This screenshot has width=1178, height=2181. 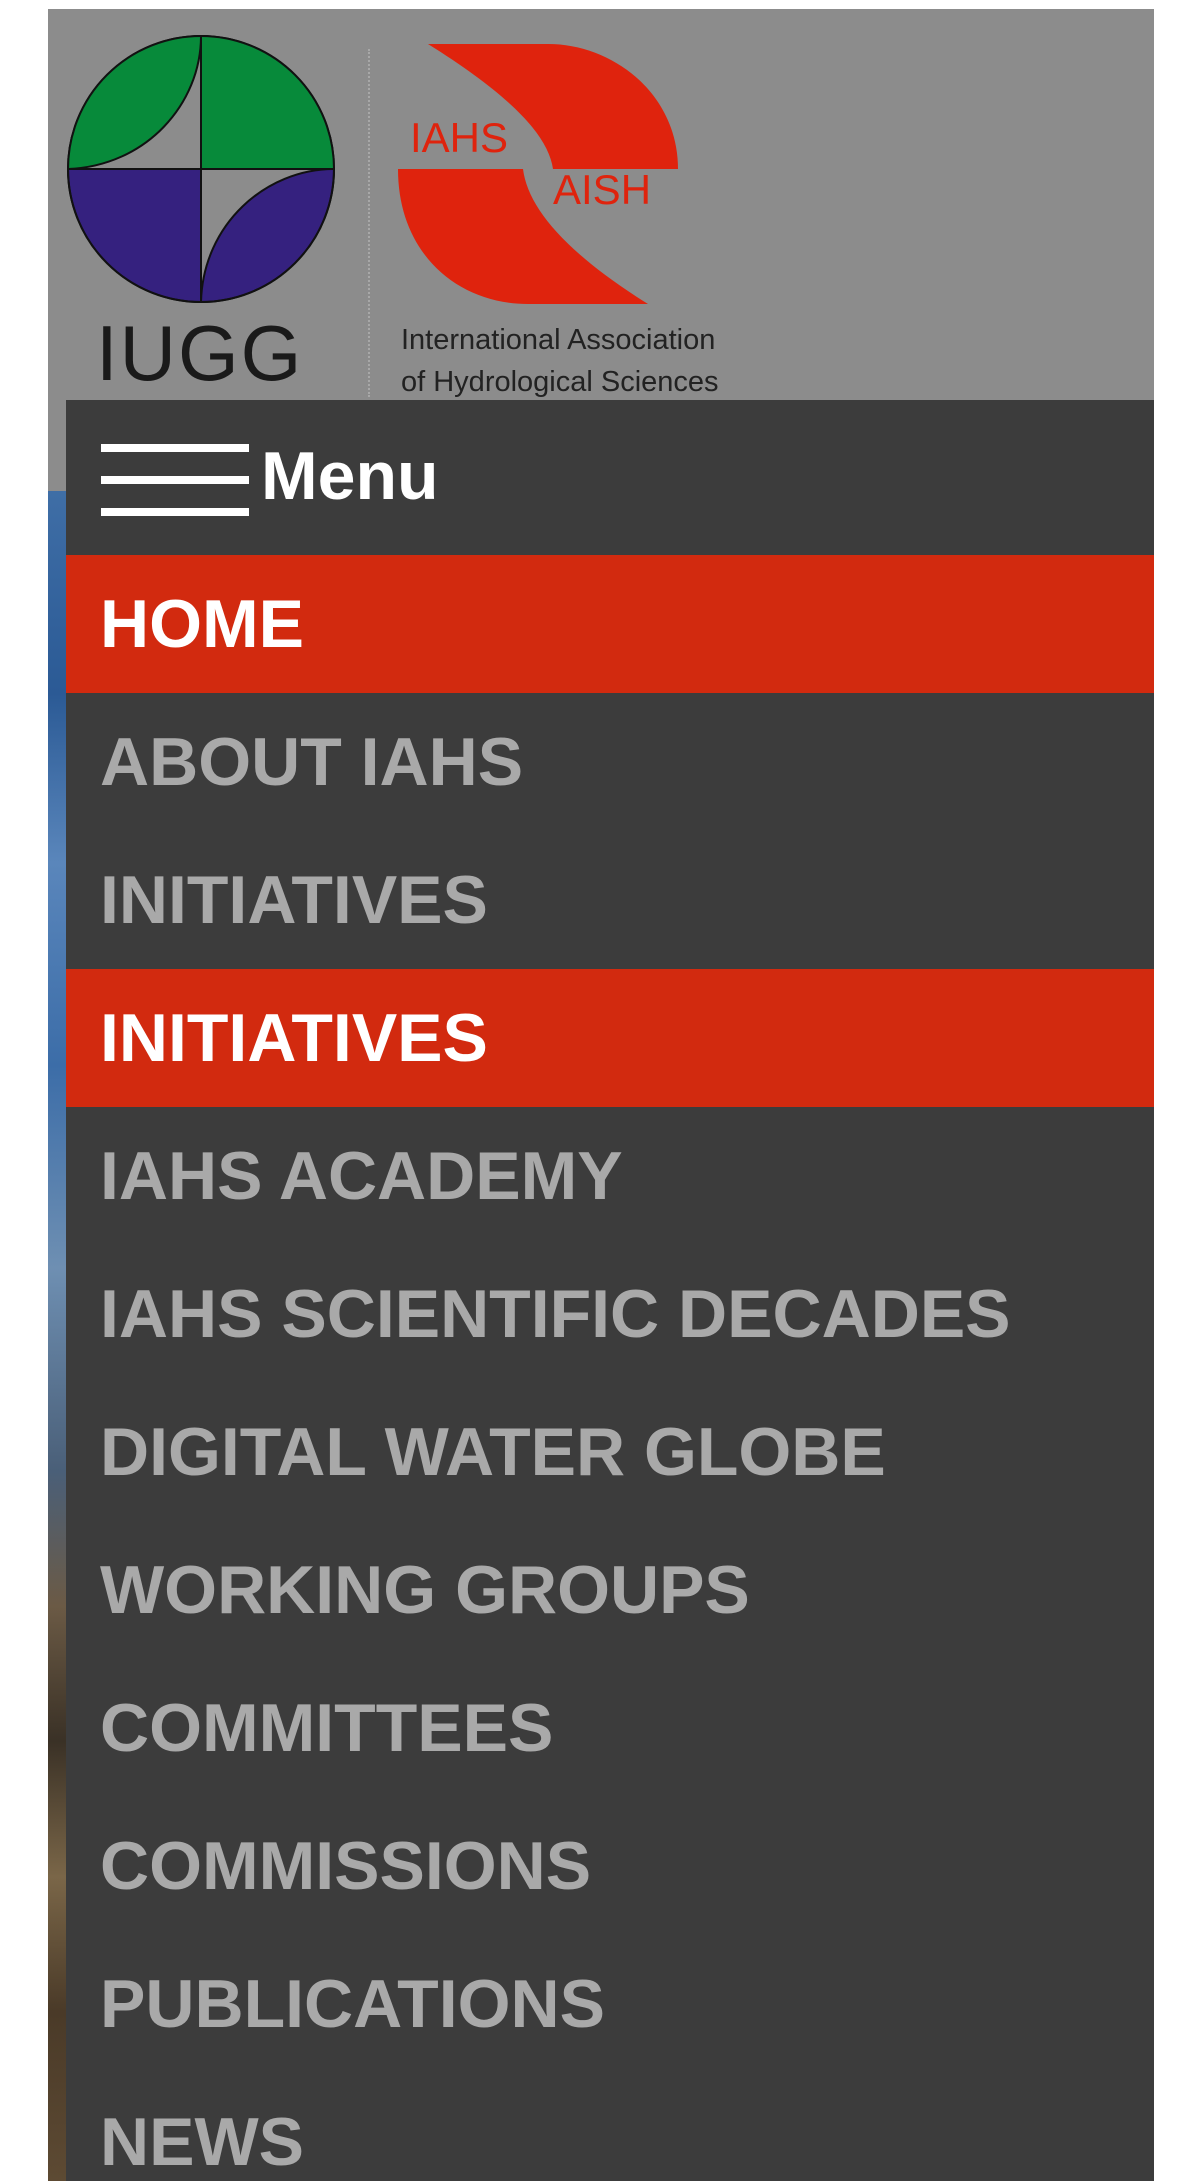 I want to click on iahs-caption-line1: International Association, so click(x=558, y=340).